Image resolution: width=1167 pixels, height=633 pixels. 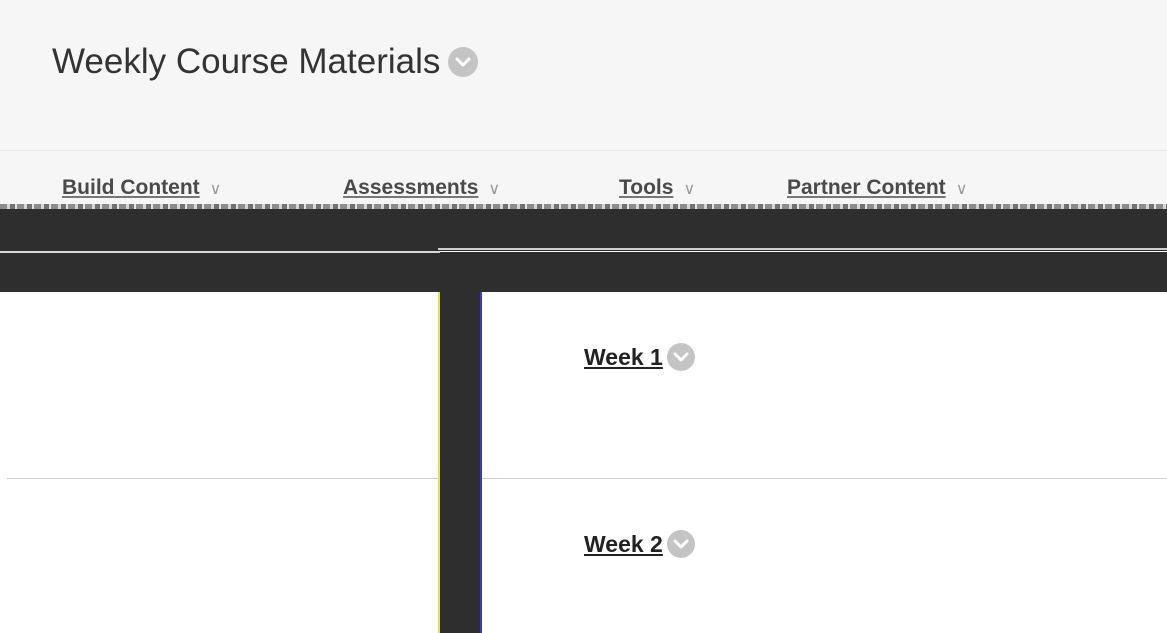 I want to click on assessments-label: Assessments, so click(x=411, y=187).